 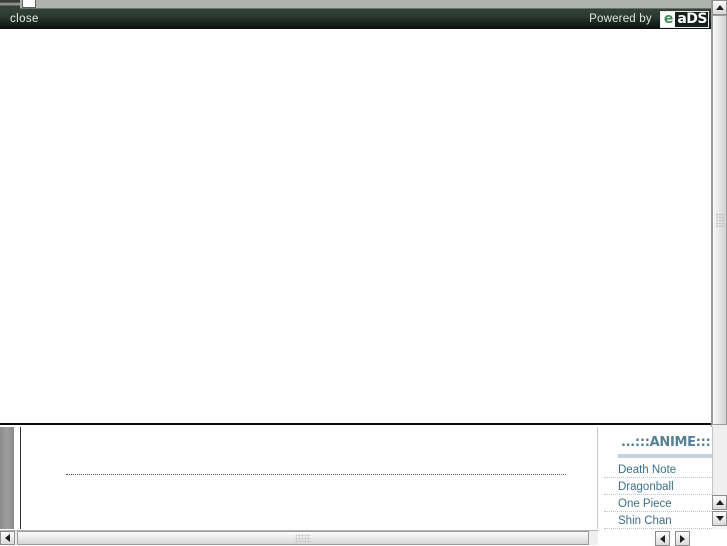 I want to click on anime-link-one-piece: One Piece, so click(x=645, y=504).